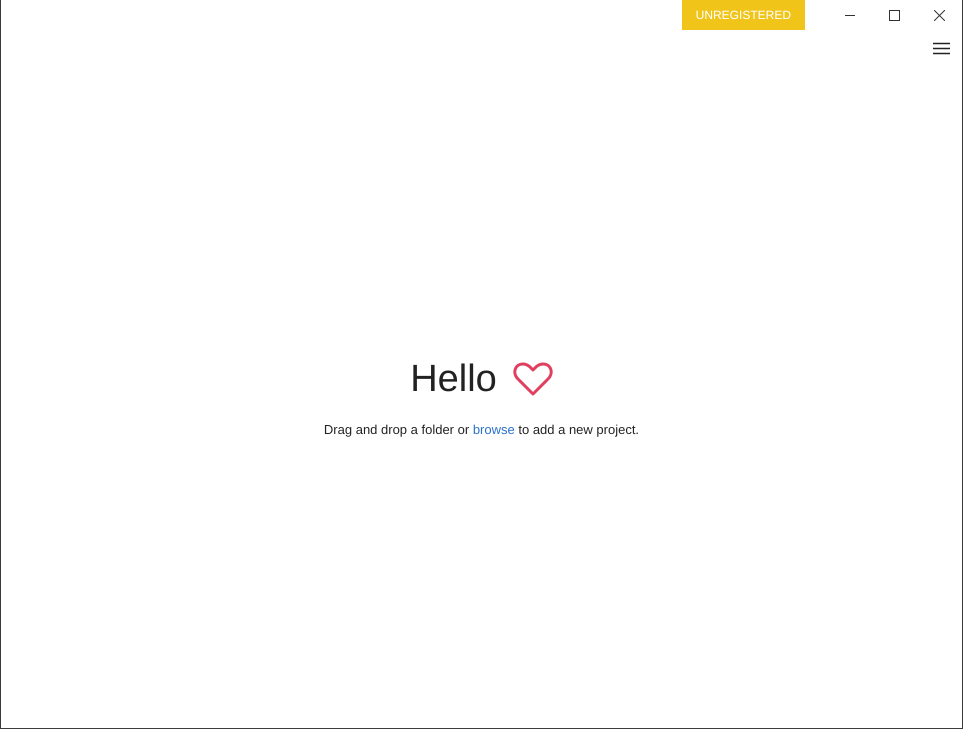  What do you see at coordinates (453, 379) in the screenshot?
I see `hello-title: Hello` at bounding box center [453, 379].